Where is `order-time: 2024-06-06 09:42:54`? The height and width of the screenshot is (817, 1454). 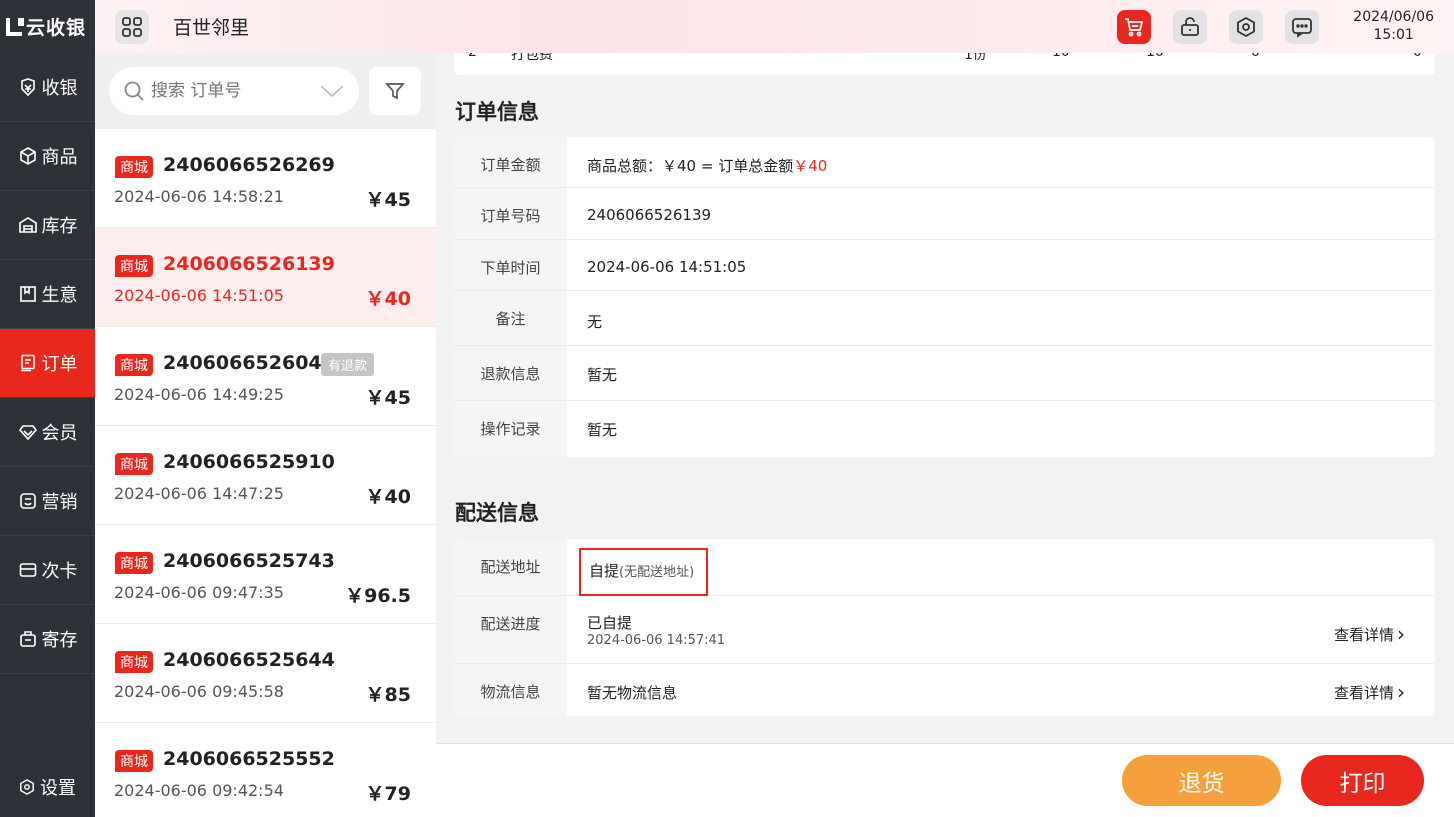 order-time: 2024-06-06 09:42:54 is located at coordinates (199, 790).